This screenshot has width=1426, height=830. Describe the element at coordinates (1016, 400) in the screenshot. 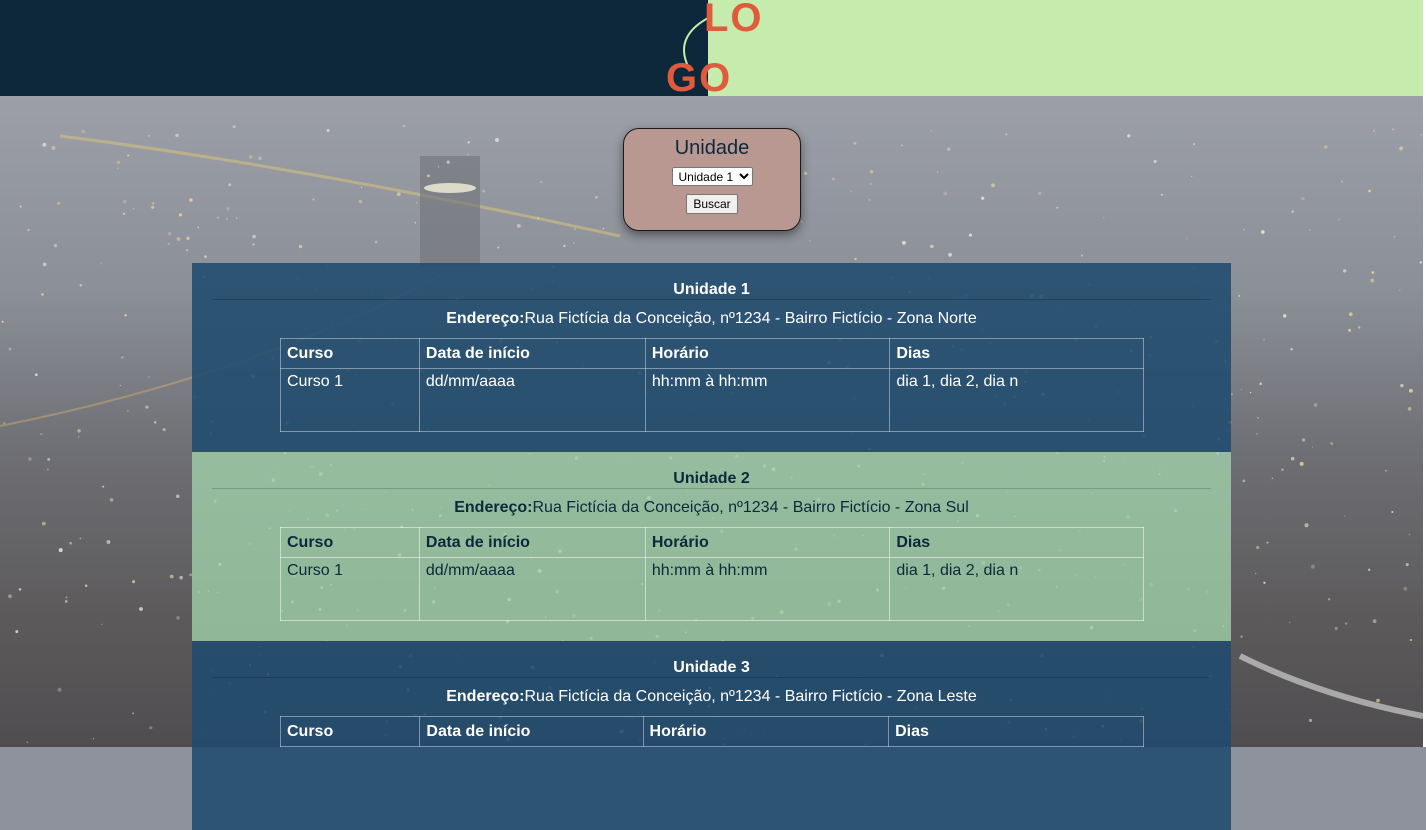

I see `cell-dias: dia 1, dia 2, dia n` at that location.